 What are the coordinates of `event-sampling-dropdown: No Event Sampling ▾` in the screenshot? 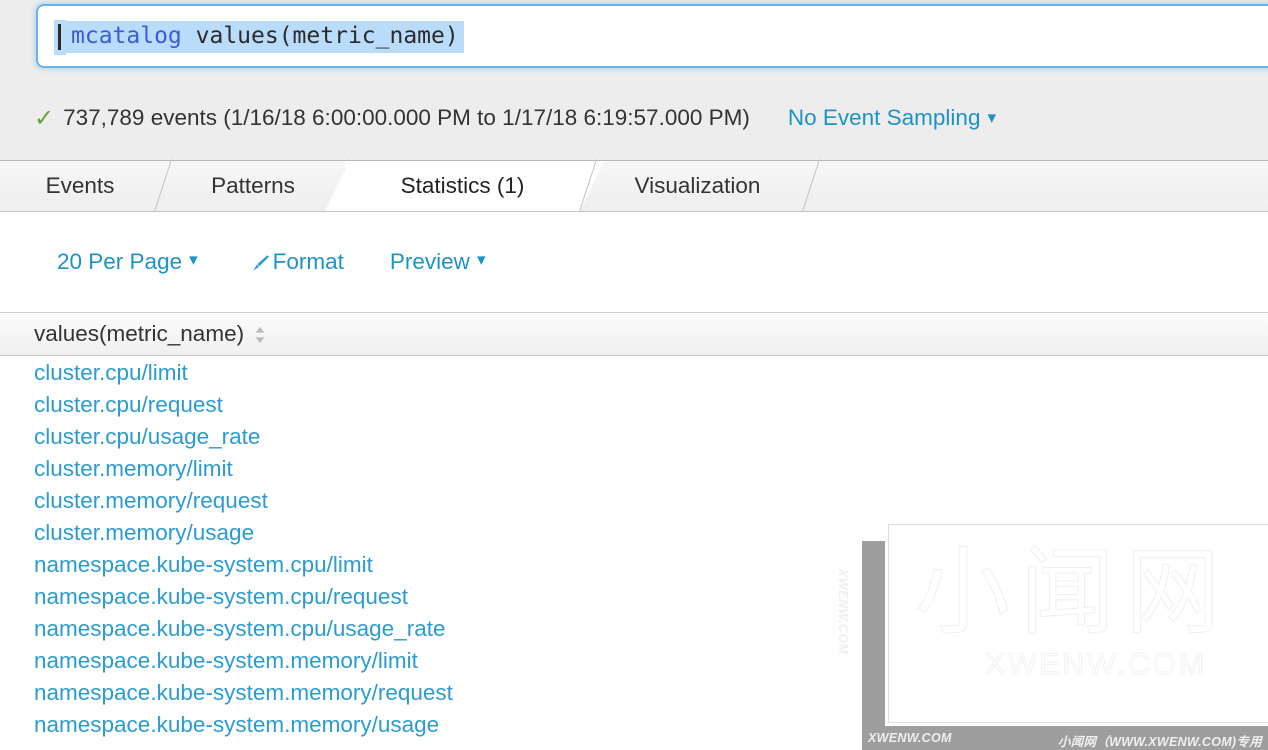 It's located at (892, 118).